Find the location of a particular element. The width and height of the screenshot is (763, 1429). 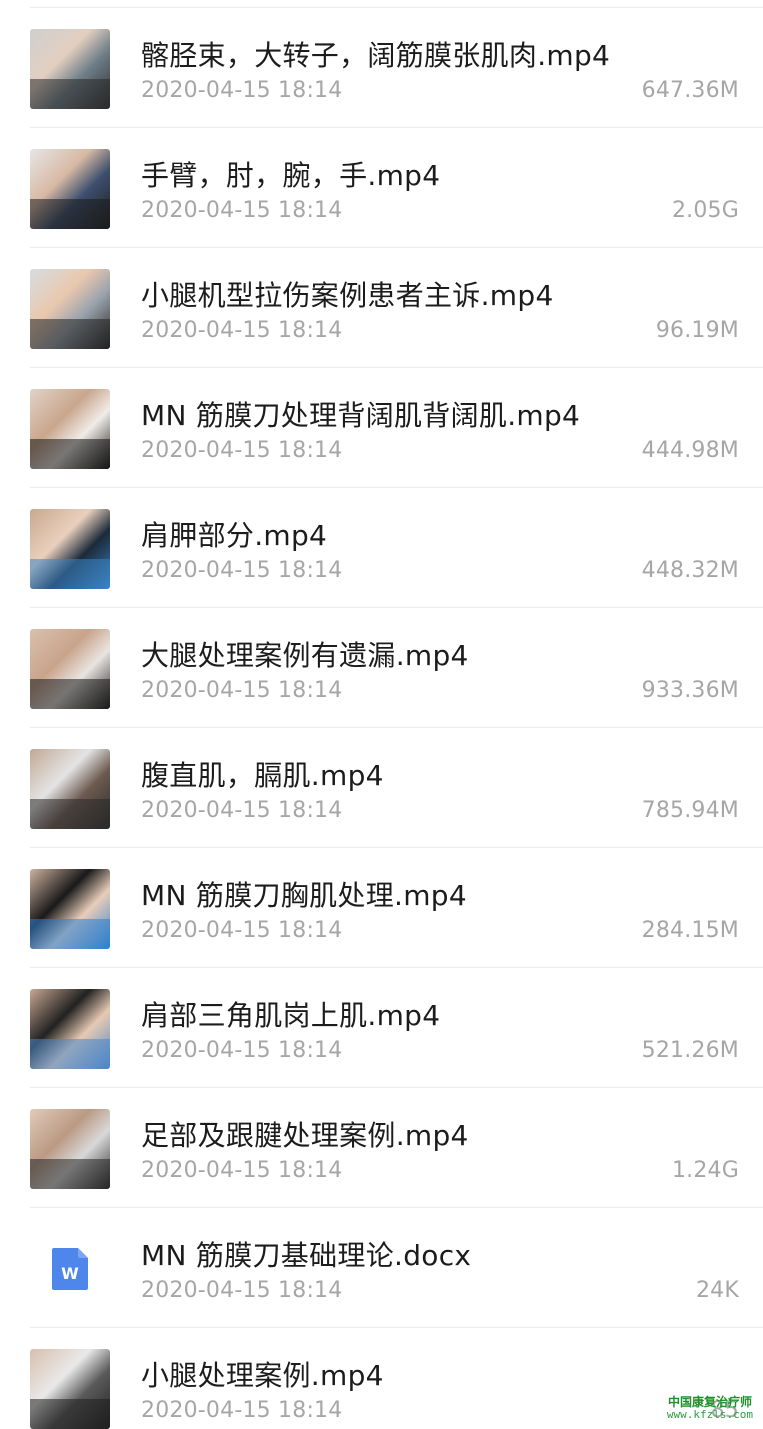

watermark-title: 中国康复治疗师 is located at coordinates (709, 1401).